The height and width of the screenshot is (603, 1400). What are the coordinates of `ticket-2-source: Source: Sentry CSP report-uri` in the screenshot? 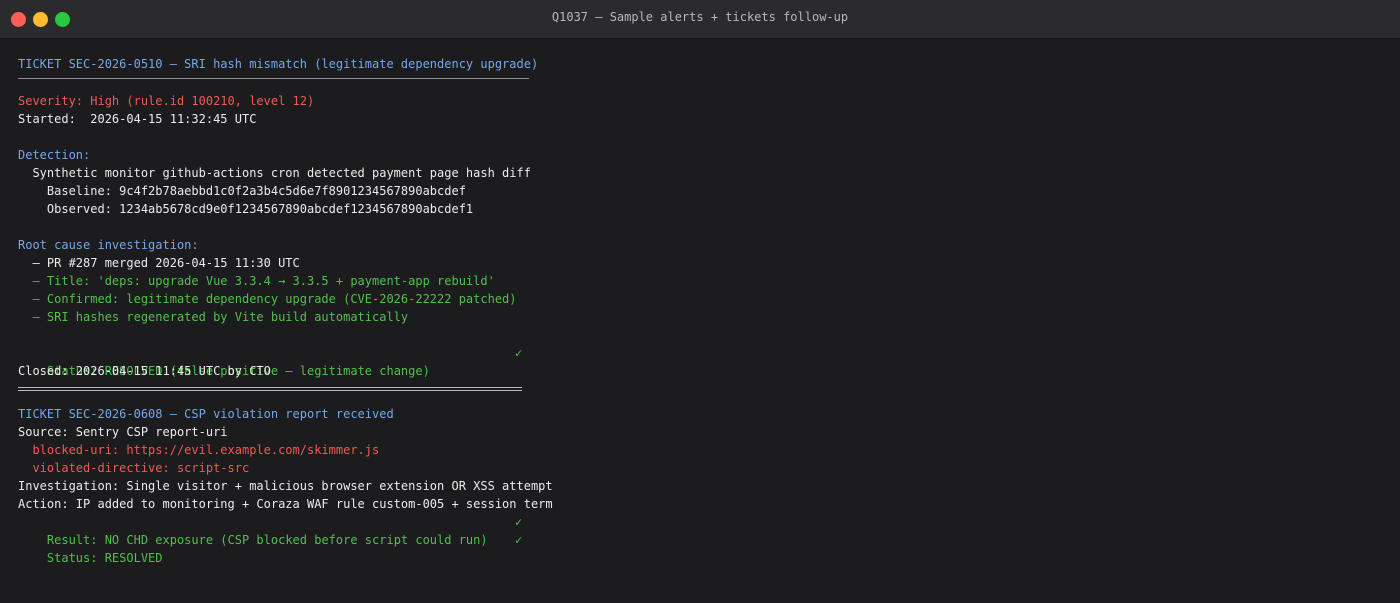 It's located at (123, 432).